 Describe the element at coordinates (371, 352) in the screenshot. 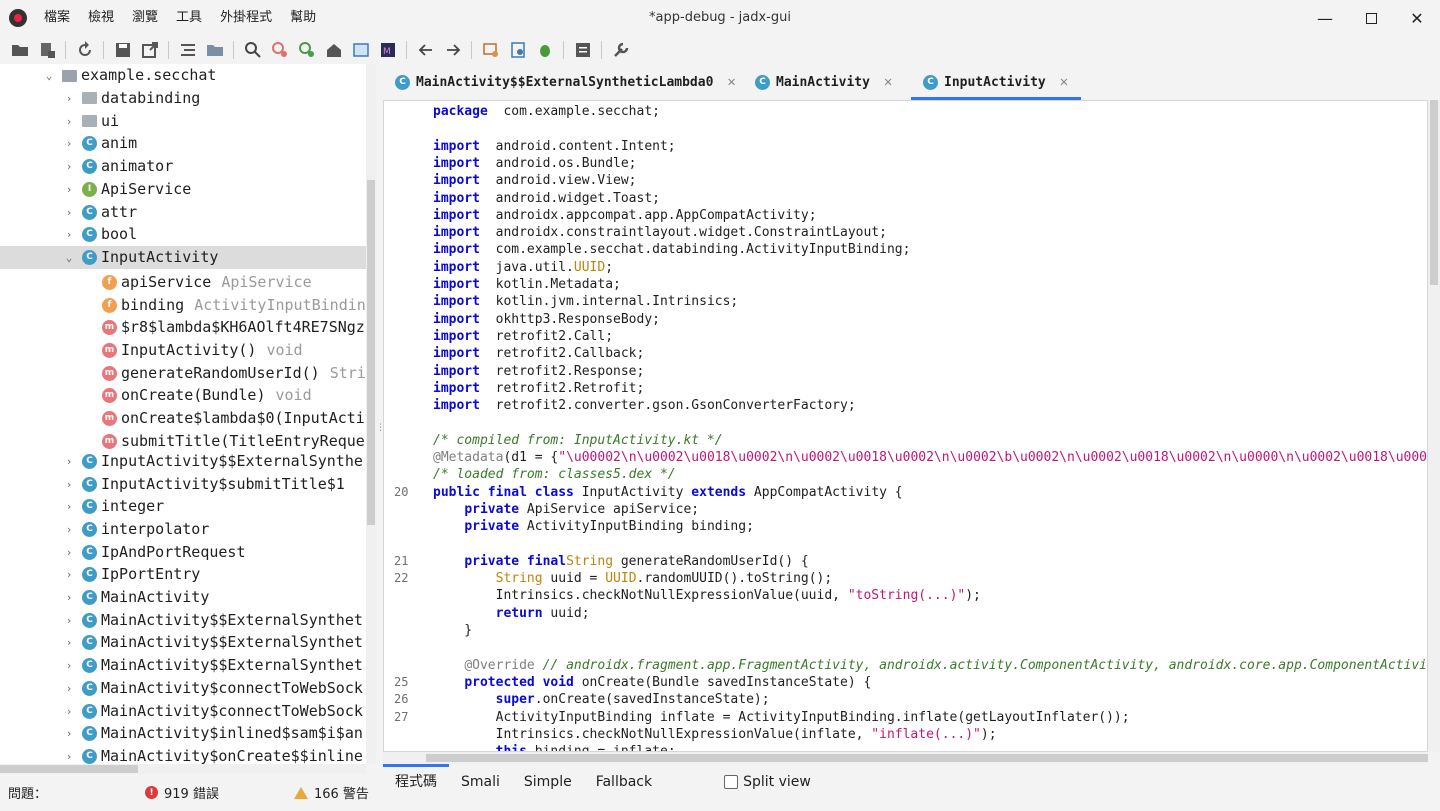

I see `tree-scroll-thumb` at that location.